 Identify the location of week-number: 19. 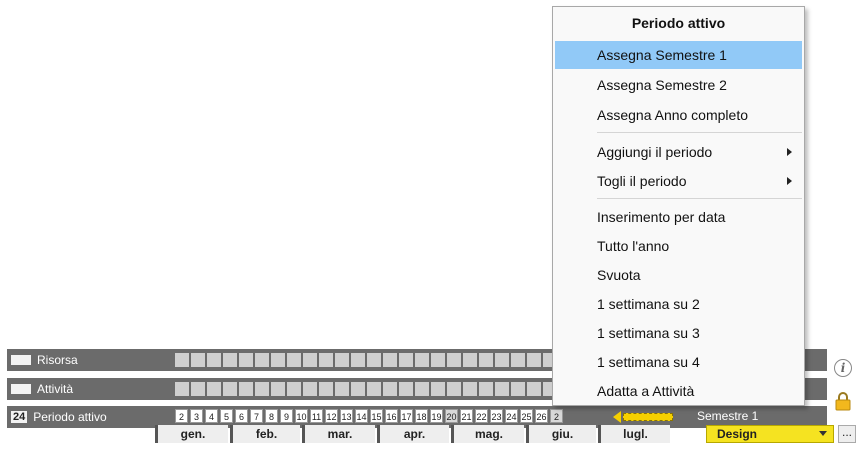
(436, 416).